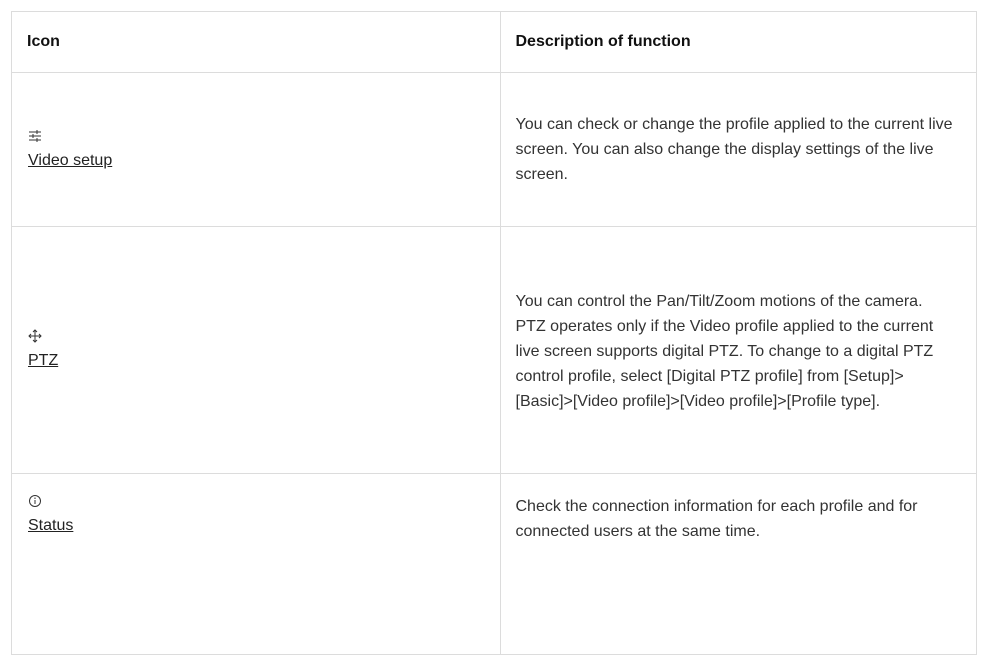 Image resolution: width=989 pixels, height=655 pixels. I want to click on move-arrows-icon, so click(264, 338).